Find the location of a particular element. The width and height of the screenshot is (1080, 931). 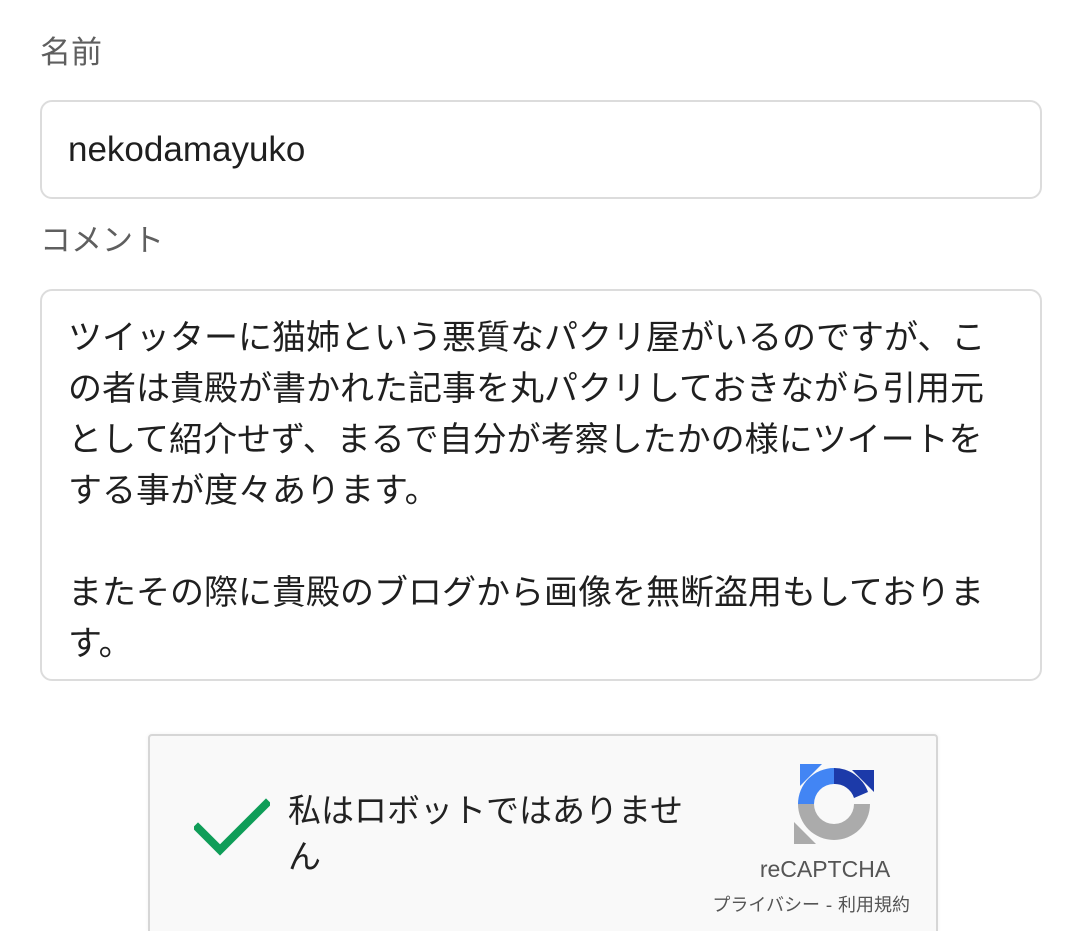

recaptcha-checkbox-label: 私はロボットではありません is located at coordinates (486, 833).